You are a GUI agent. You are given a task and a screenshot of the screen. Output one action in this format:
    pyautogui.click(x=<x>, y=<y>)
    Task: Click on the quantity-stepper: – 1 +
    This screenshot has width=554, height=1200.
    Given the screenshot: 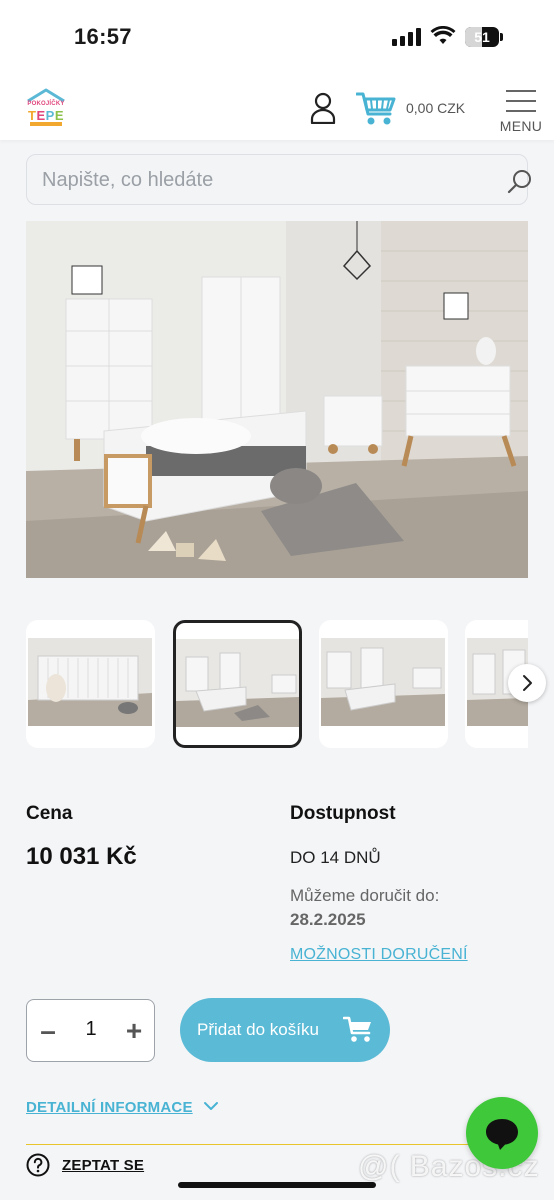 What is the action you would take?
    pyautogui.click(x=90, y=1030)
    